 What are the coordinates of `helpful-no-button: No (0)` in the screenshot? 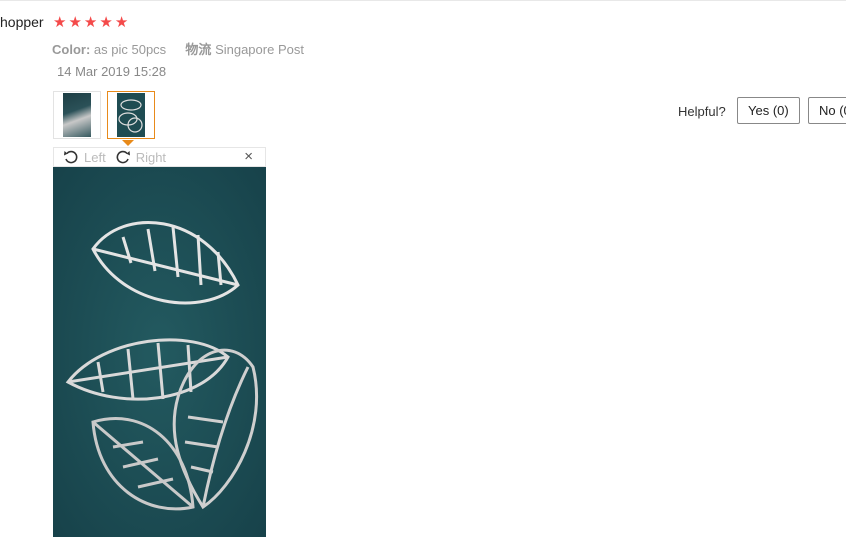 It's located at (827, 110).